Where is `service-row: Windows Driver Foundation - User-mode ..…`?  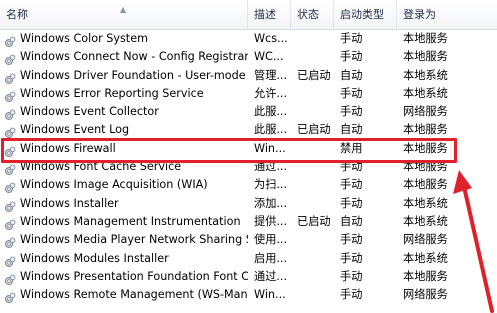
service-row: Windows Driver Foundation - User-mode ..… is located at coordinates (248, 76).